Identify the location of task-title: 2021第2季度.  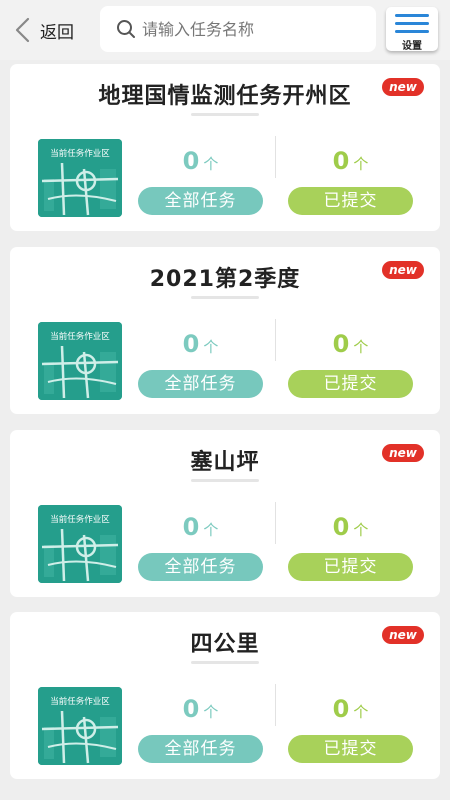
(225, 279).